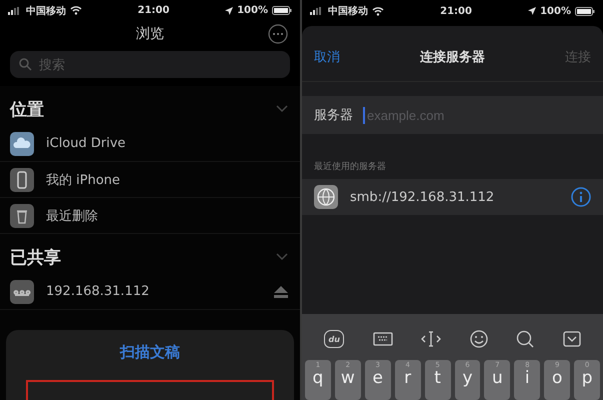 This screenshot has height=400, width=603. What do you see at coordinates (22, 180) in the screenshot?
I see `phone-icon` at bounding box center [22, 180].